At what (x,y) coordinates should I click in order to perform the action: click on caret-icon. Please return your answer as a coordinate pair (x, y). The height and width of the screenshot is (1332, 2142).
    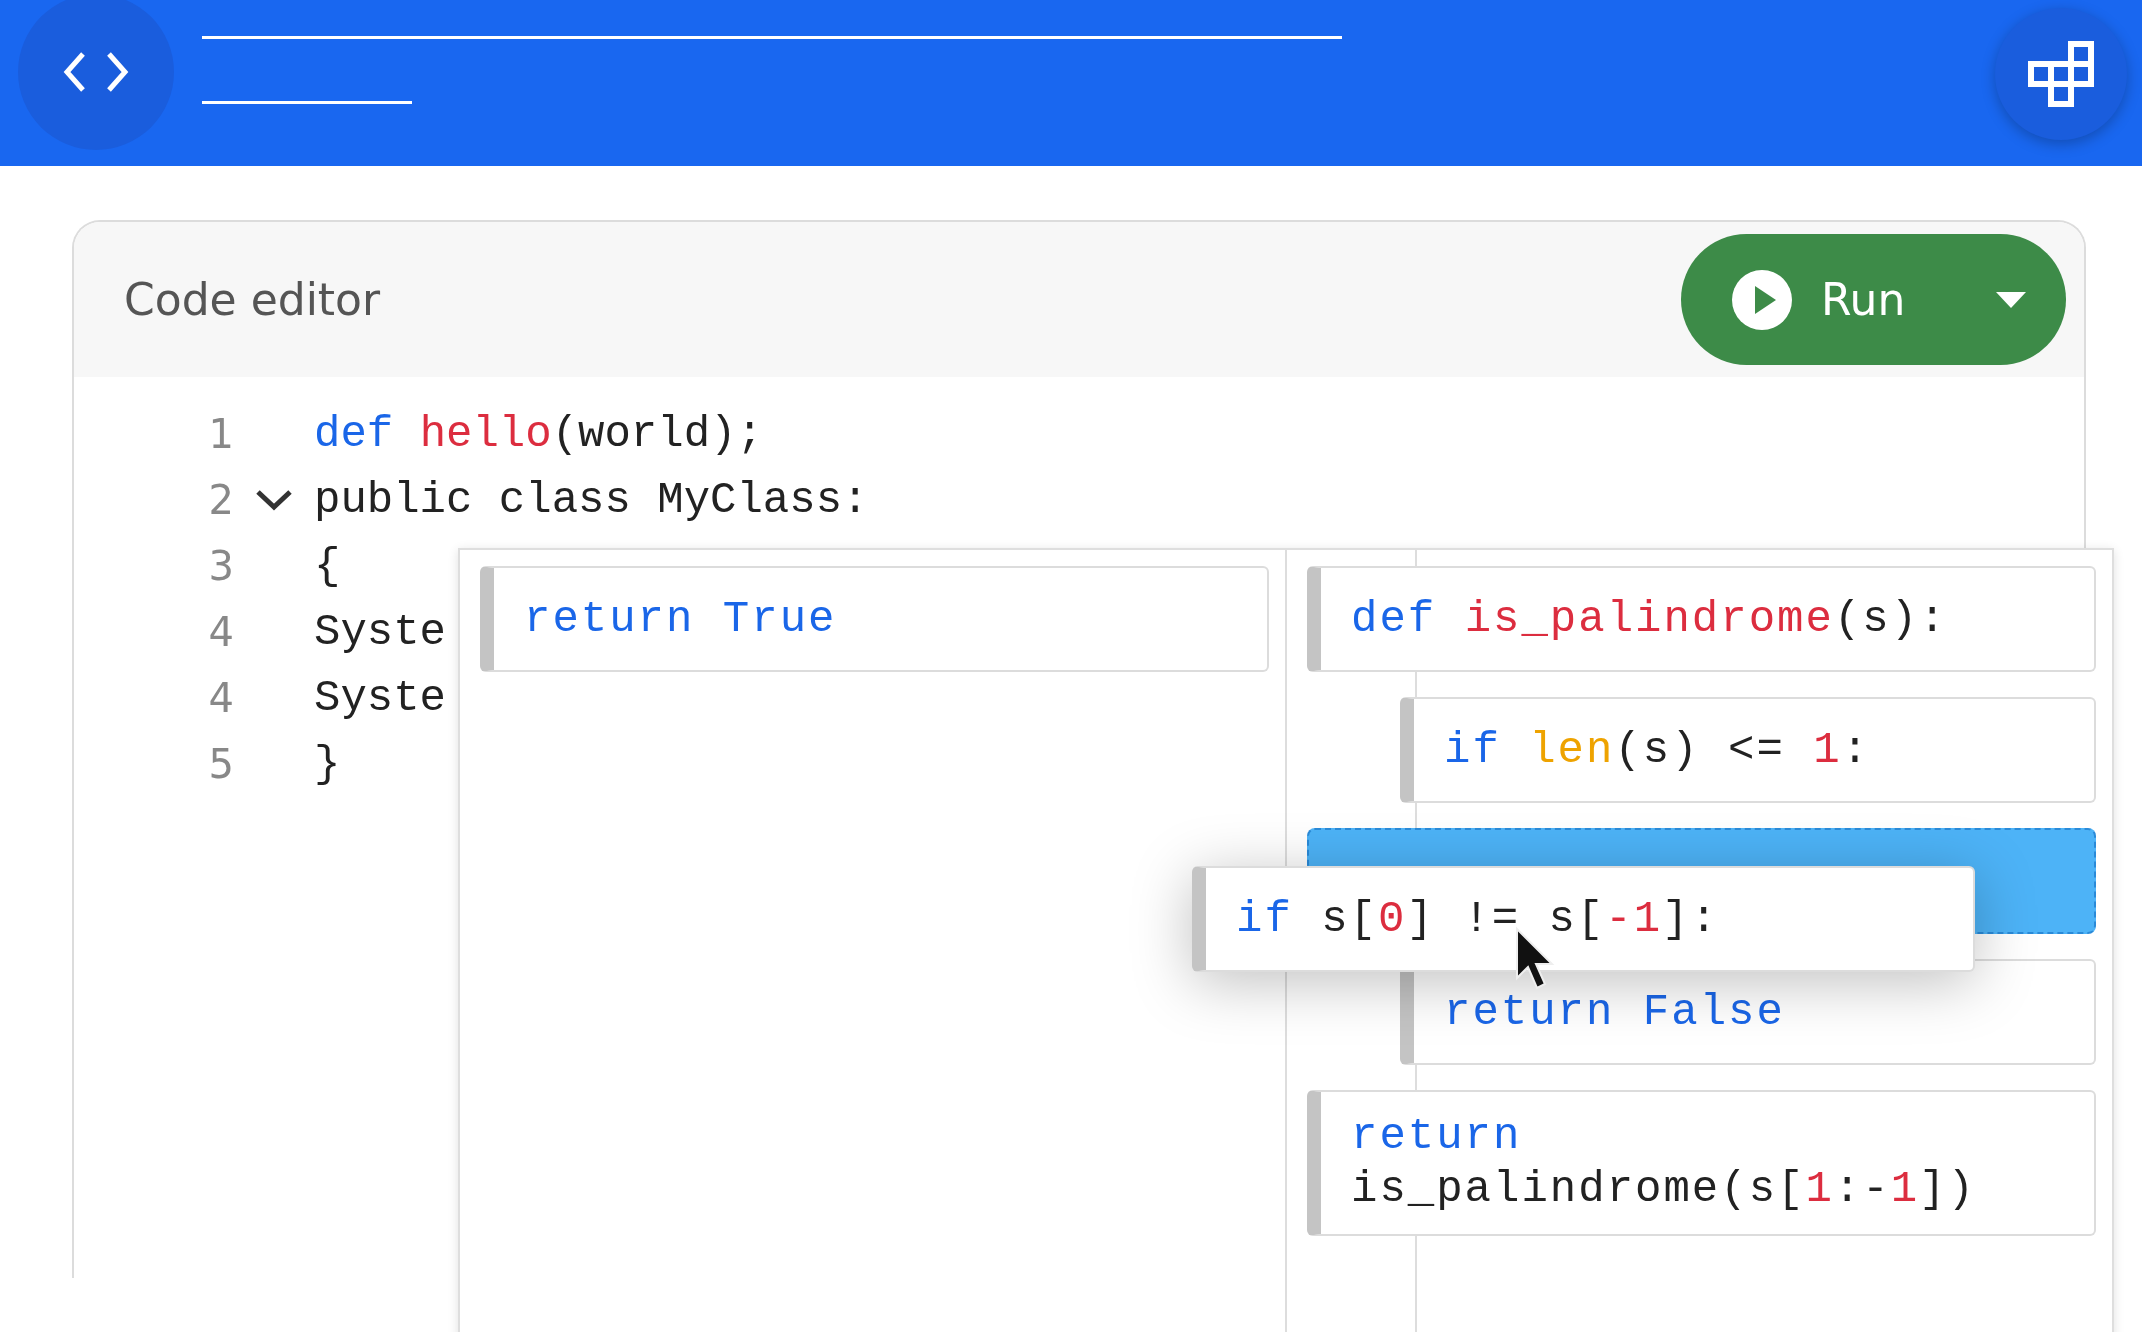
    Looking at the image, I should click on (2011, 299).